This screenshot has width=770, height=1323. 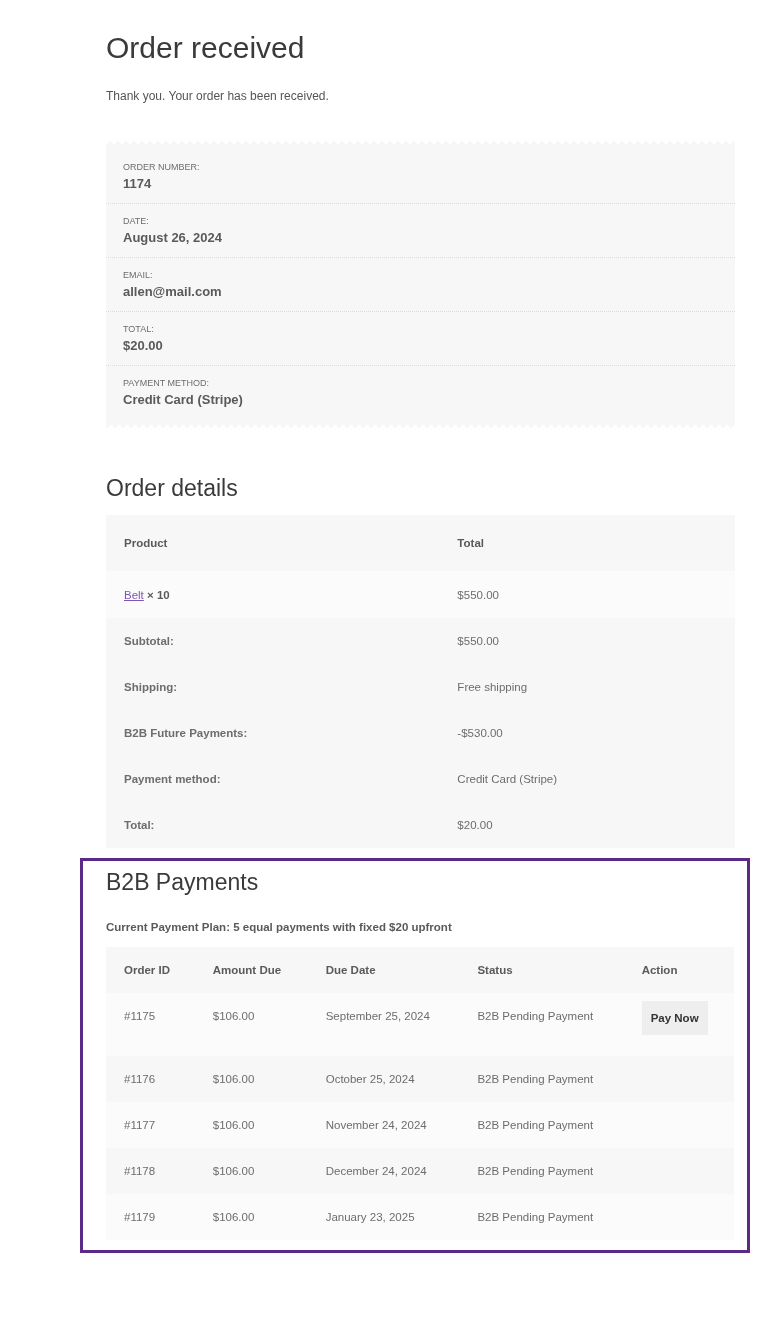 What do you see at coordinates (587, 687) in the screenshot?
I see `total-value: Free shipping` at bounding box center [587, 687].